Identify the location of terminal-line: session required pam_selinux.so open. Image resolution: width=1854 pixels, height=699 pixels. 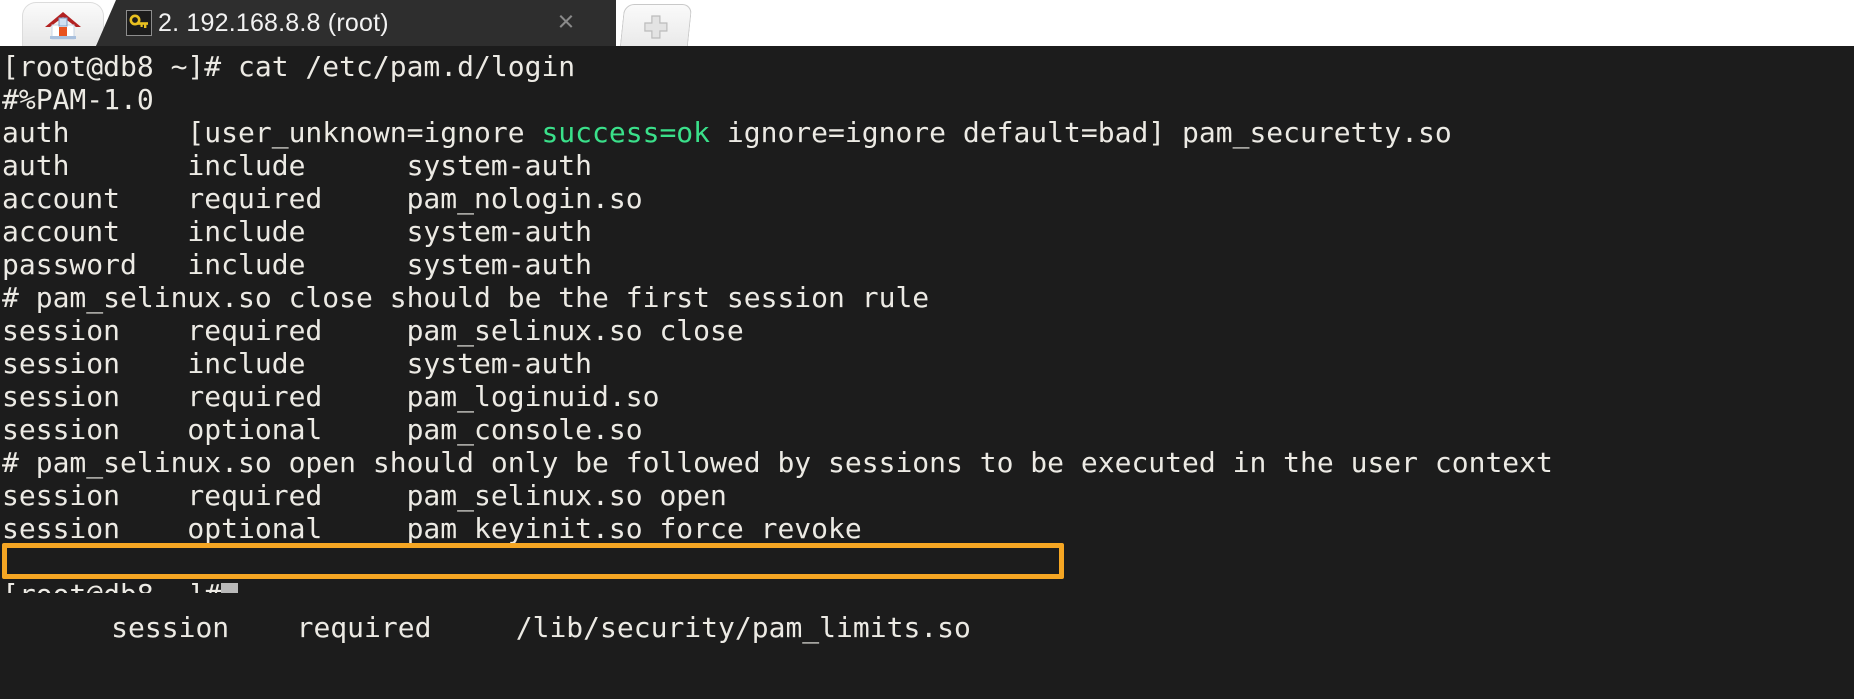
(364, 495).